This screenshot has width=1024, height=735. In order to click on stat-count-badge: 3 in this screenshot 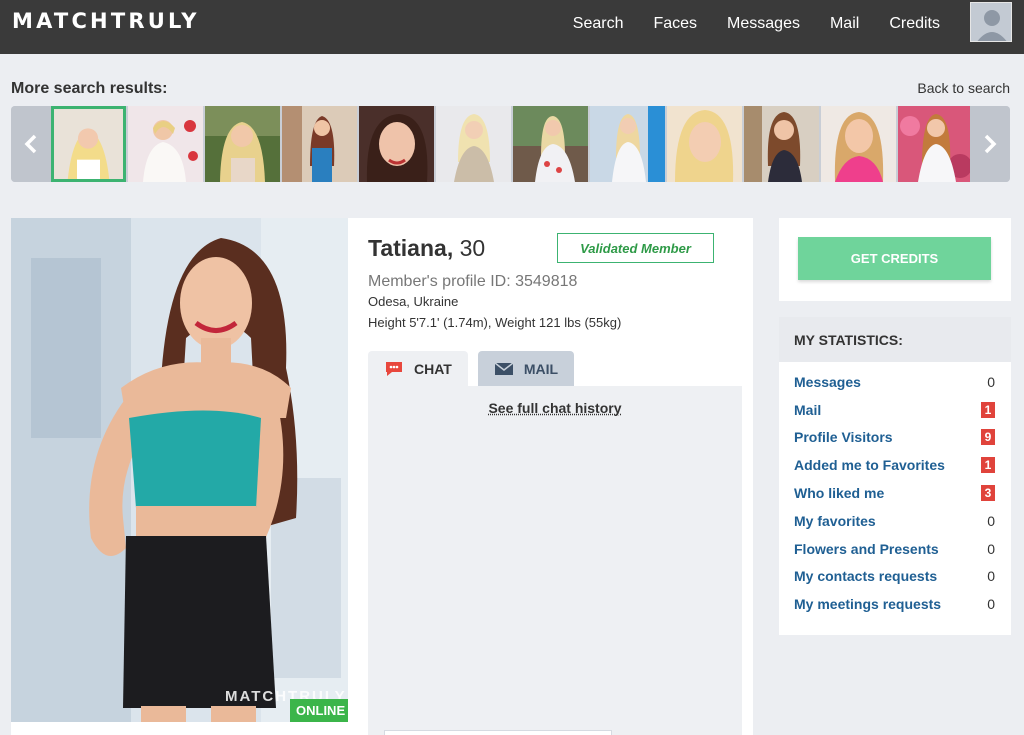, I will do `click(988, 493)`.